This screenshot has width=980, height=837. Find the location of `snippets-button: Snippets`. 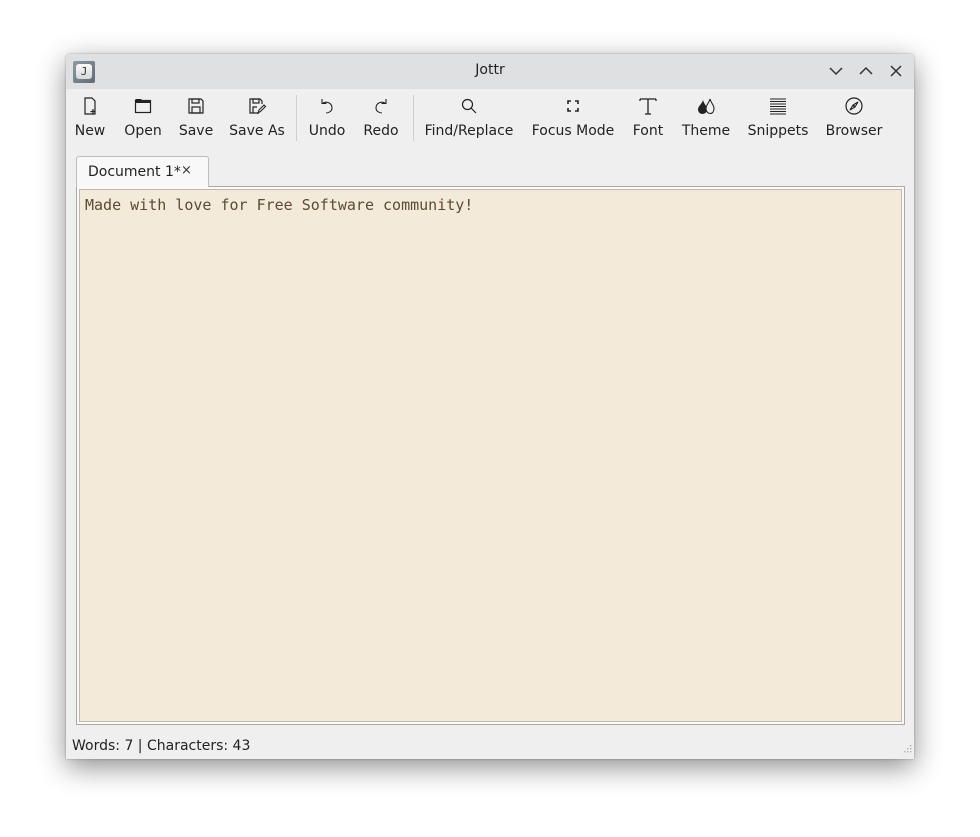

snippets-button: Snippets is located at coordinates (778, 118).